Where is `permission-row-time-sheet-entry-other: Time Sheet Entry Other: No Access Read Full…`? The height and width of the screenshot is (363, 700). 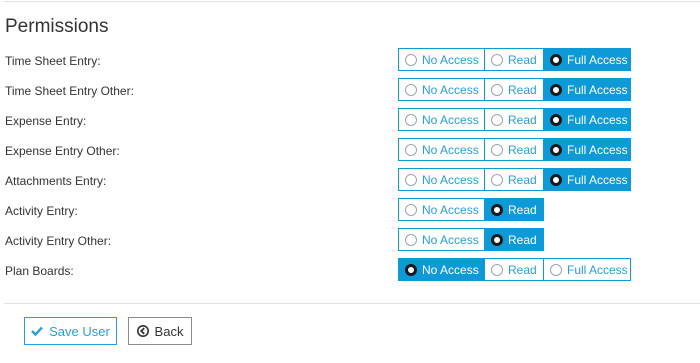
permission-row-time-sheet-entry-other: Time Sheet Entry Other: No Access Read Full… is located at coordinates (350, 91).